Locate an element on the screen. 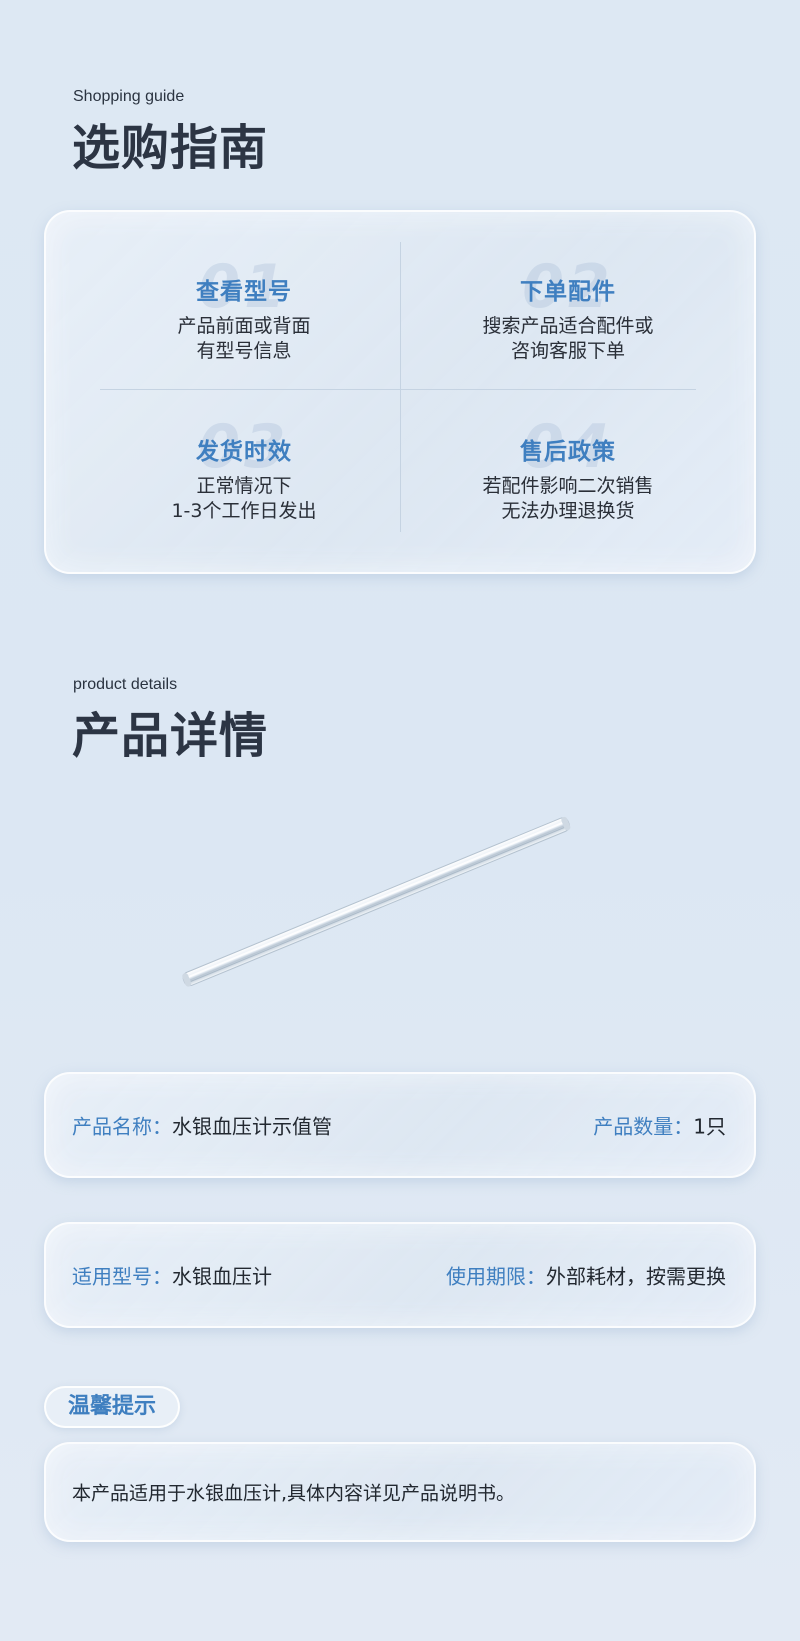  guide-eyebrow: Shopping guide is located at coordinates (129, 96).